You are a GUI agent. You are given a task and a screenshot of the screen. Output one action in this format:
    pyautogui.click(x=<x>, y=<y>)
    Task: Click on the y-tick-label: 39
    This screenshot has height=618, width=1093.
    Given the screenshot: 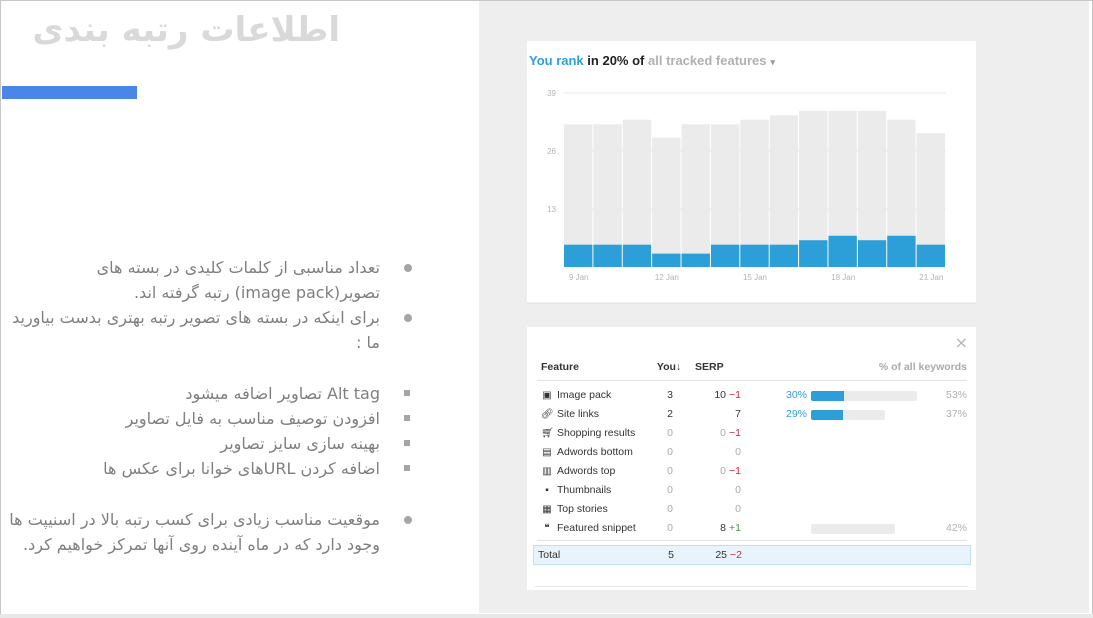 What is the action you would take?
    pyautogui.click(x=551, y=93)
    